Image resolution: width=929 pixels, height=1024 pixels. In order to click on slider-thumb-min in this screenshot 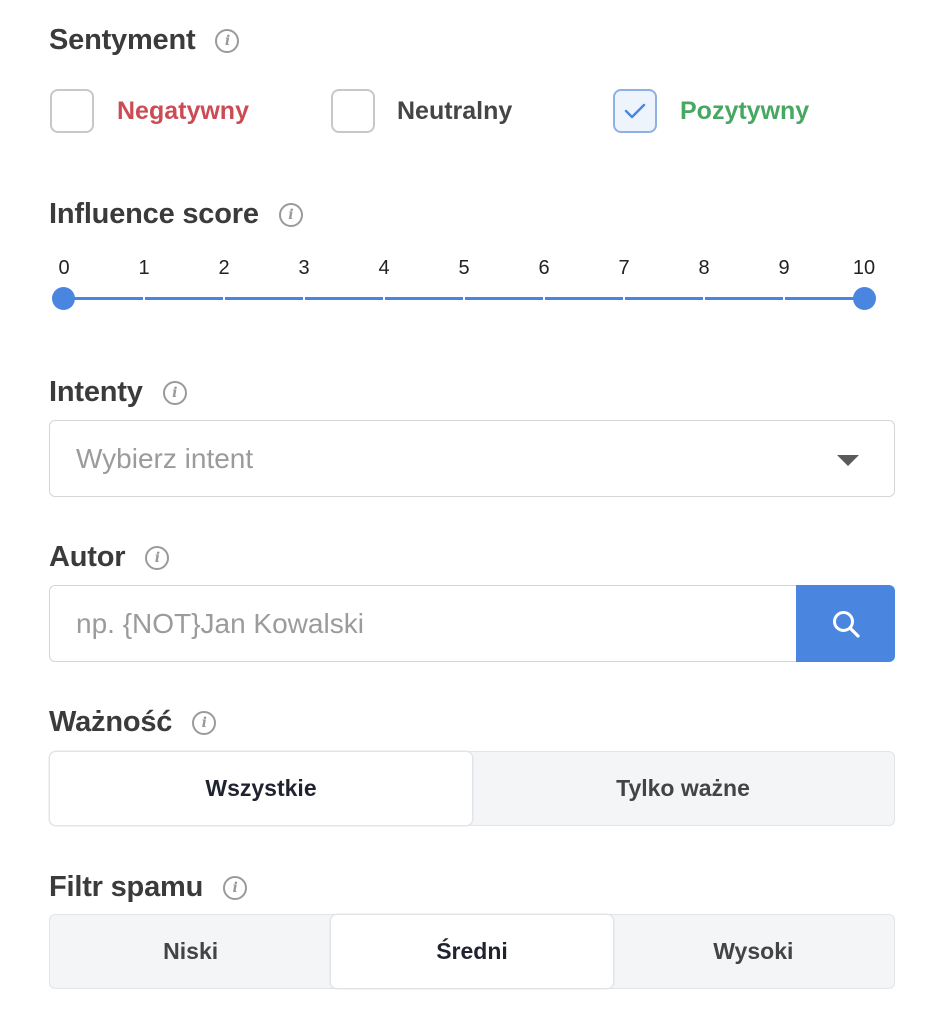, I will do `click(63, 298)`.